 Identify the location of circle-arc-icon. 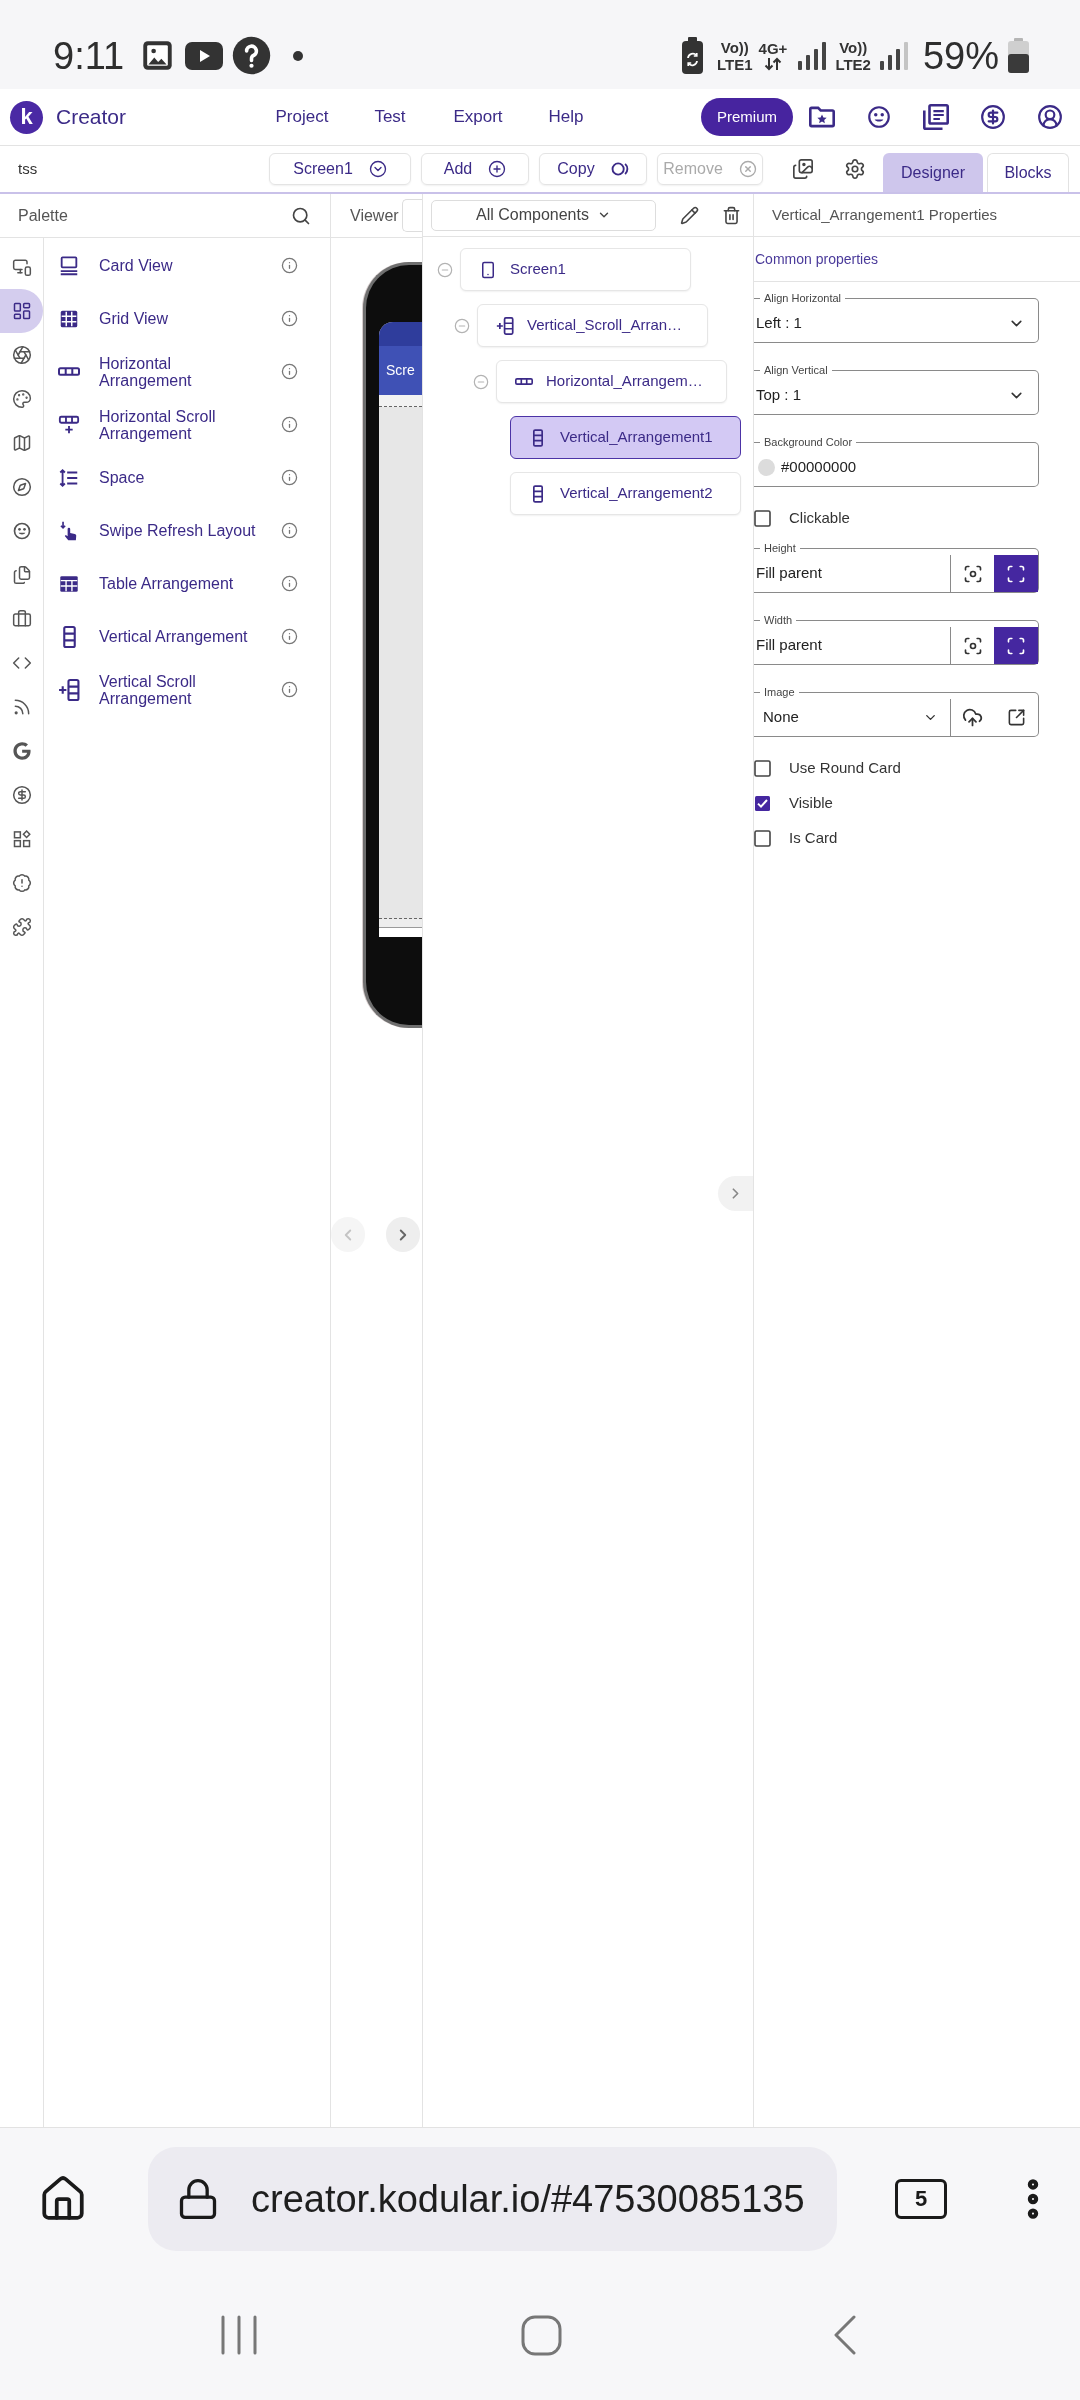
(619, 169).